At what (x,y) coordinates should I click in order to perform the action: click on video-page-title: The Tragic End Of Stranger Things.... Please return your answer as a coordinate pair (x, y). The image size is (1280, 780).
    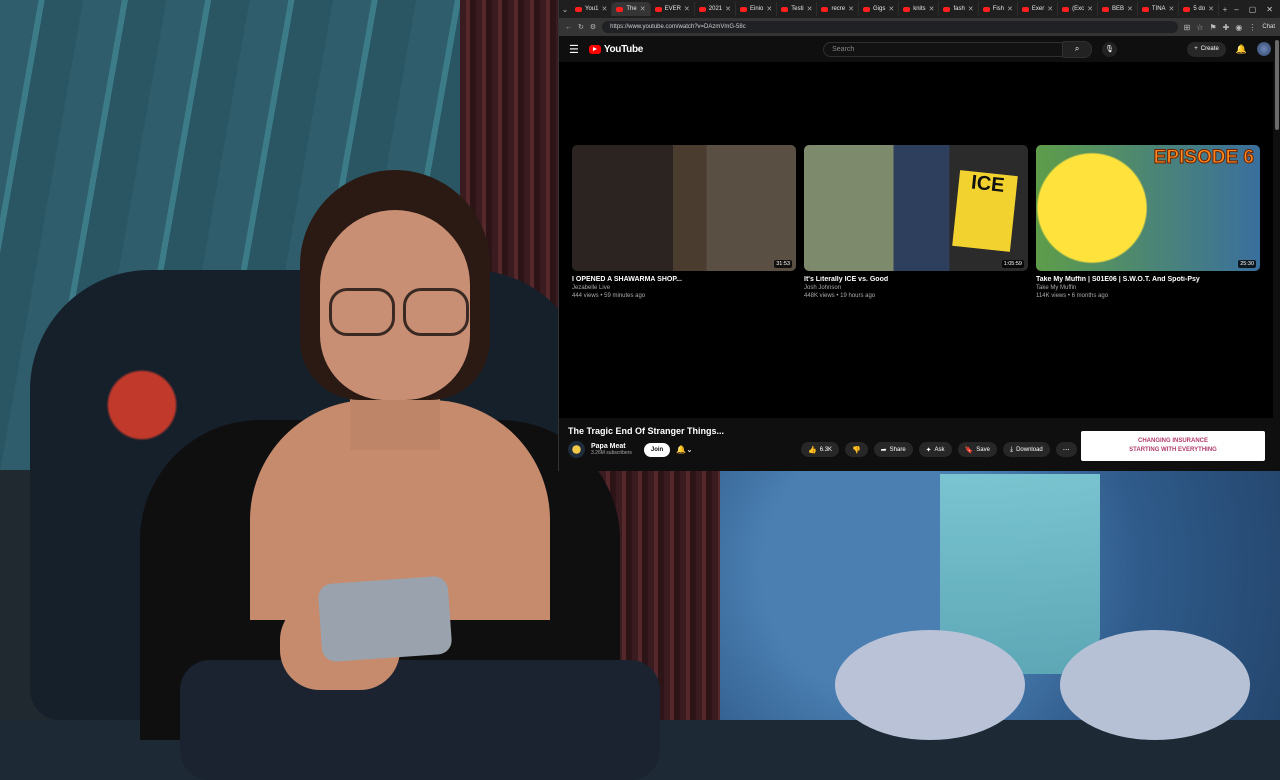
    Looking at the image, I should click on (646, 431).